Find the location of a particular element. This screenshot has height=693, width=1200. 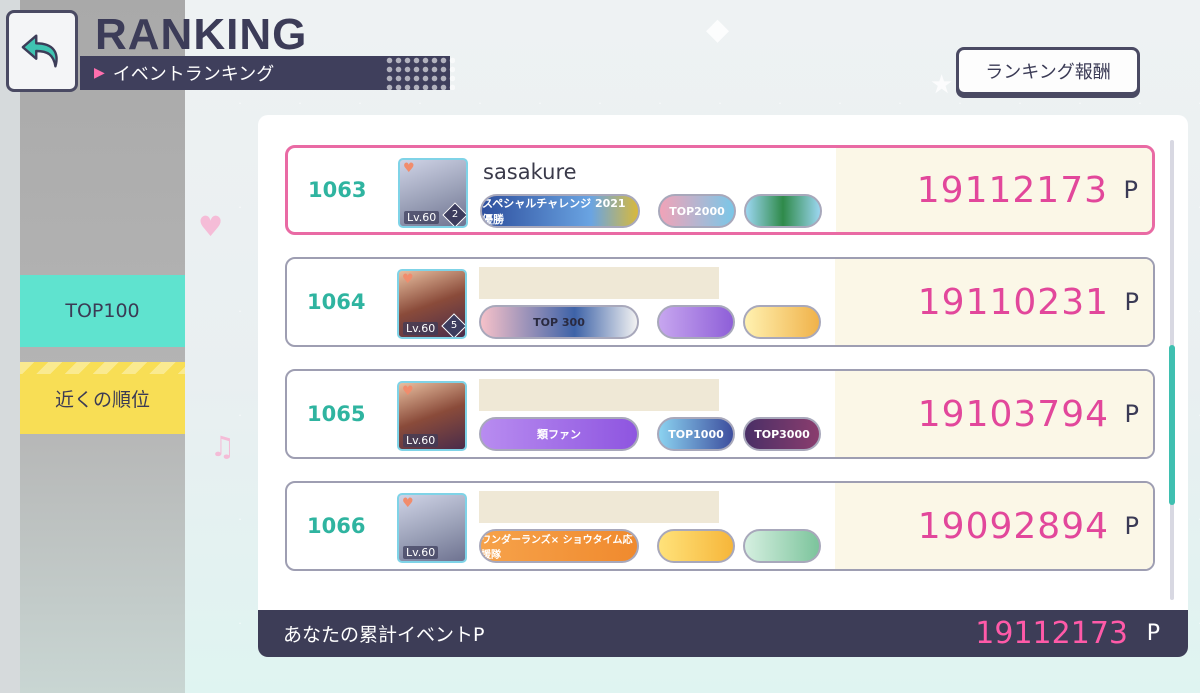

avatar: ♥ Lv.60 5 is located at coordinates (432, 304).